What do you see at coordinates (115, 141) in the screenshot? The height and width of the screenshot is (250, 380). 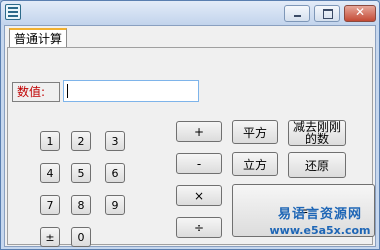 I see `digit-3-button: 3` at bounding box center [115, 141].